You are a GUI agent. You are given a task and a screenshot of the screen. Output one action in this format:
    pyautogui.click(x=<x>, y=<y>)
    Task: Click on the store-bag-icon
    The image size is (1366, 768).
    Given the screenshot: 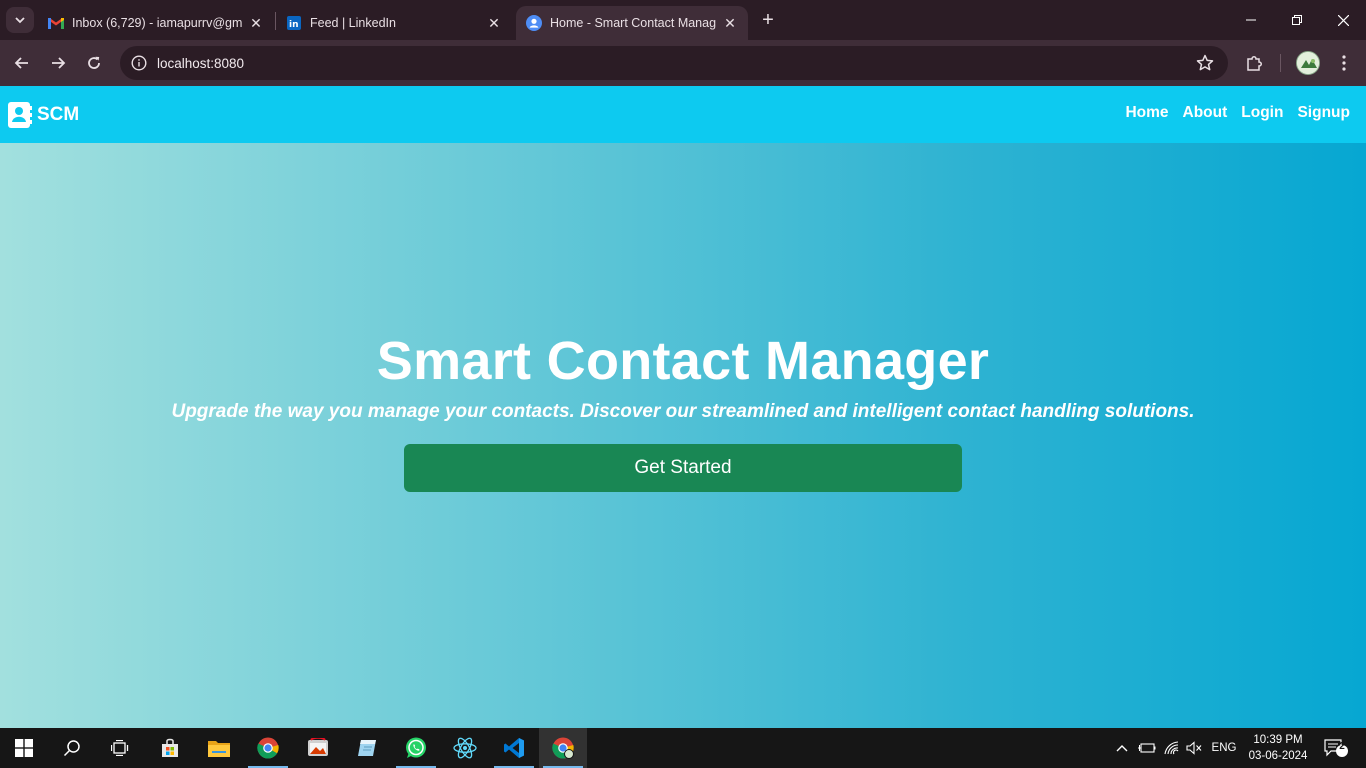 What is the action you would take?
    pyautogui.click(x=170, y=747)
    